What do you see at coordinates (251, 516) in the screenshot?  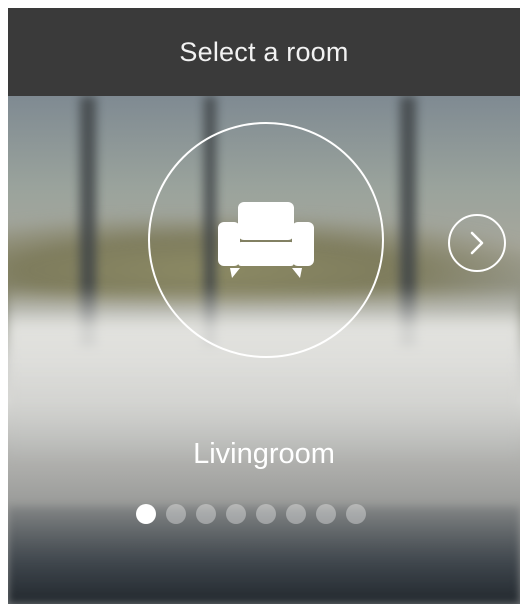 I see `page-indicator` at bounding box center [251, 516].